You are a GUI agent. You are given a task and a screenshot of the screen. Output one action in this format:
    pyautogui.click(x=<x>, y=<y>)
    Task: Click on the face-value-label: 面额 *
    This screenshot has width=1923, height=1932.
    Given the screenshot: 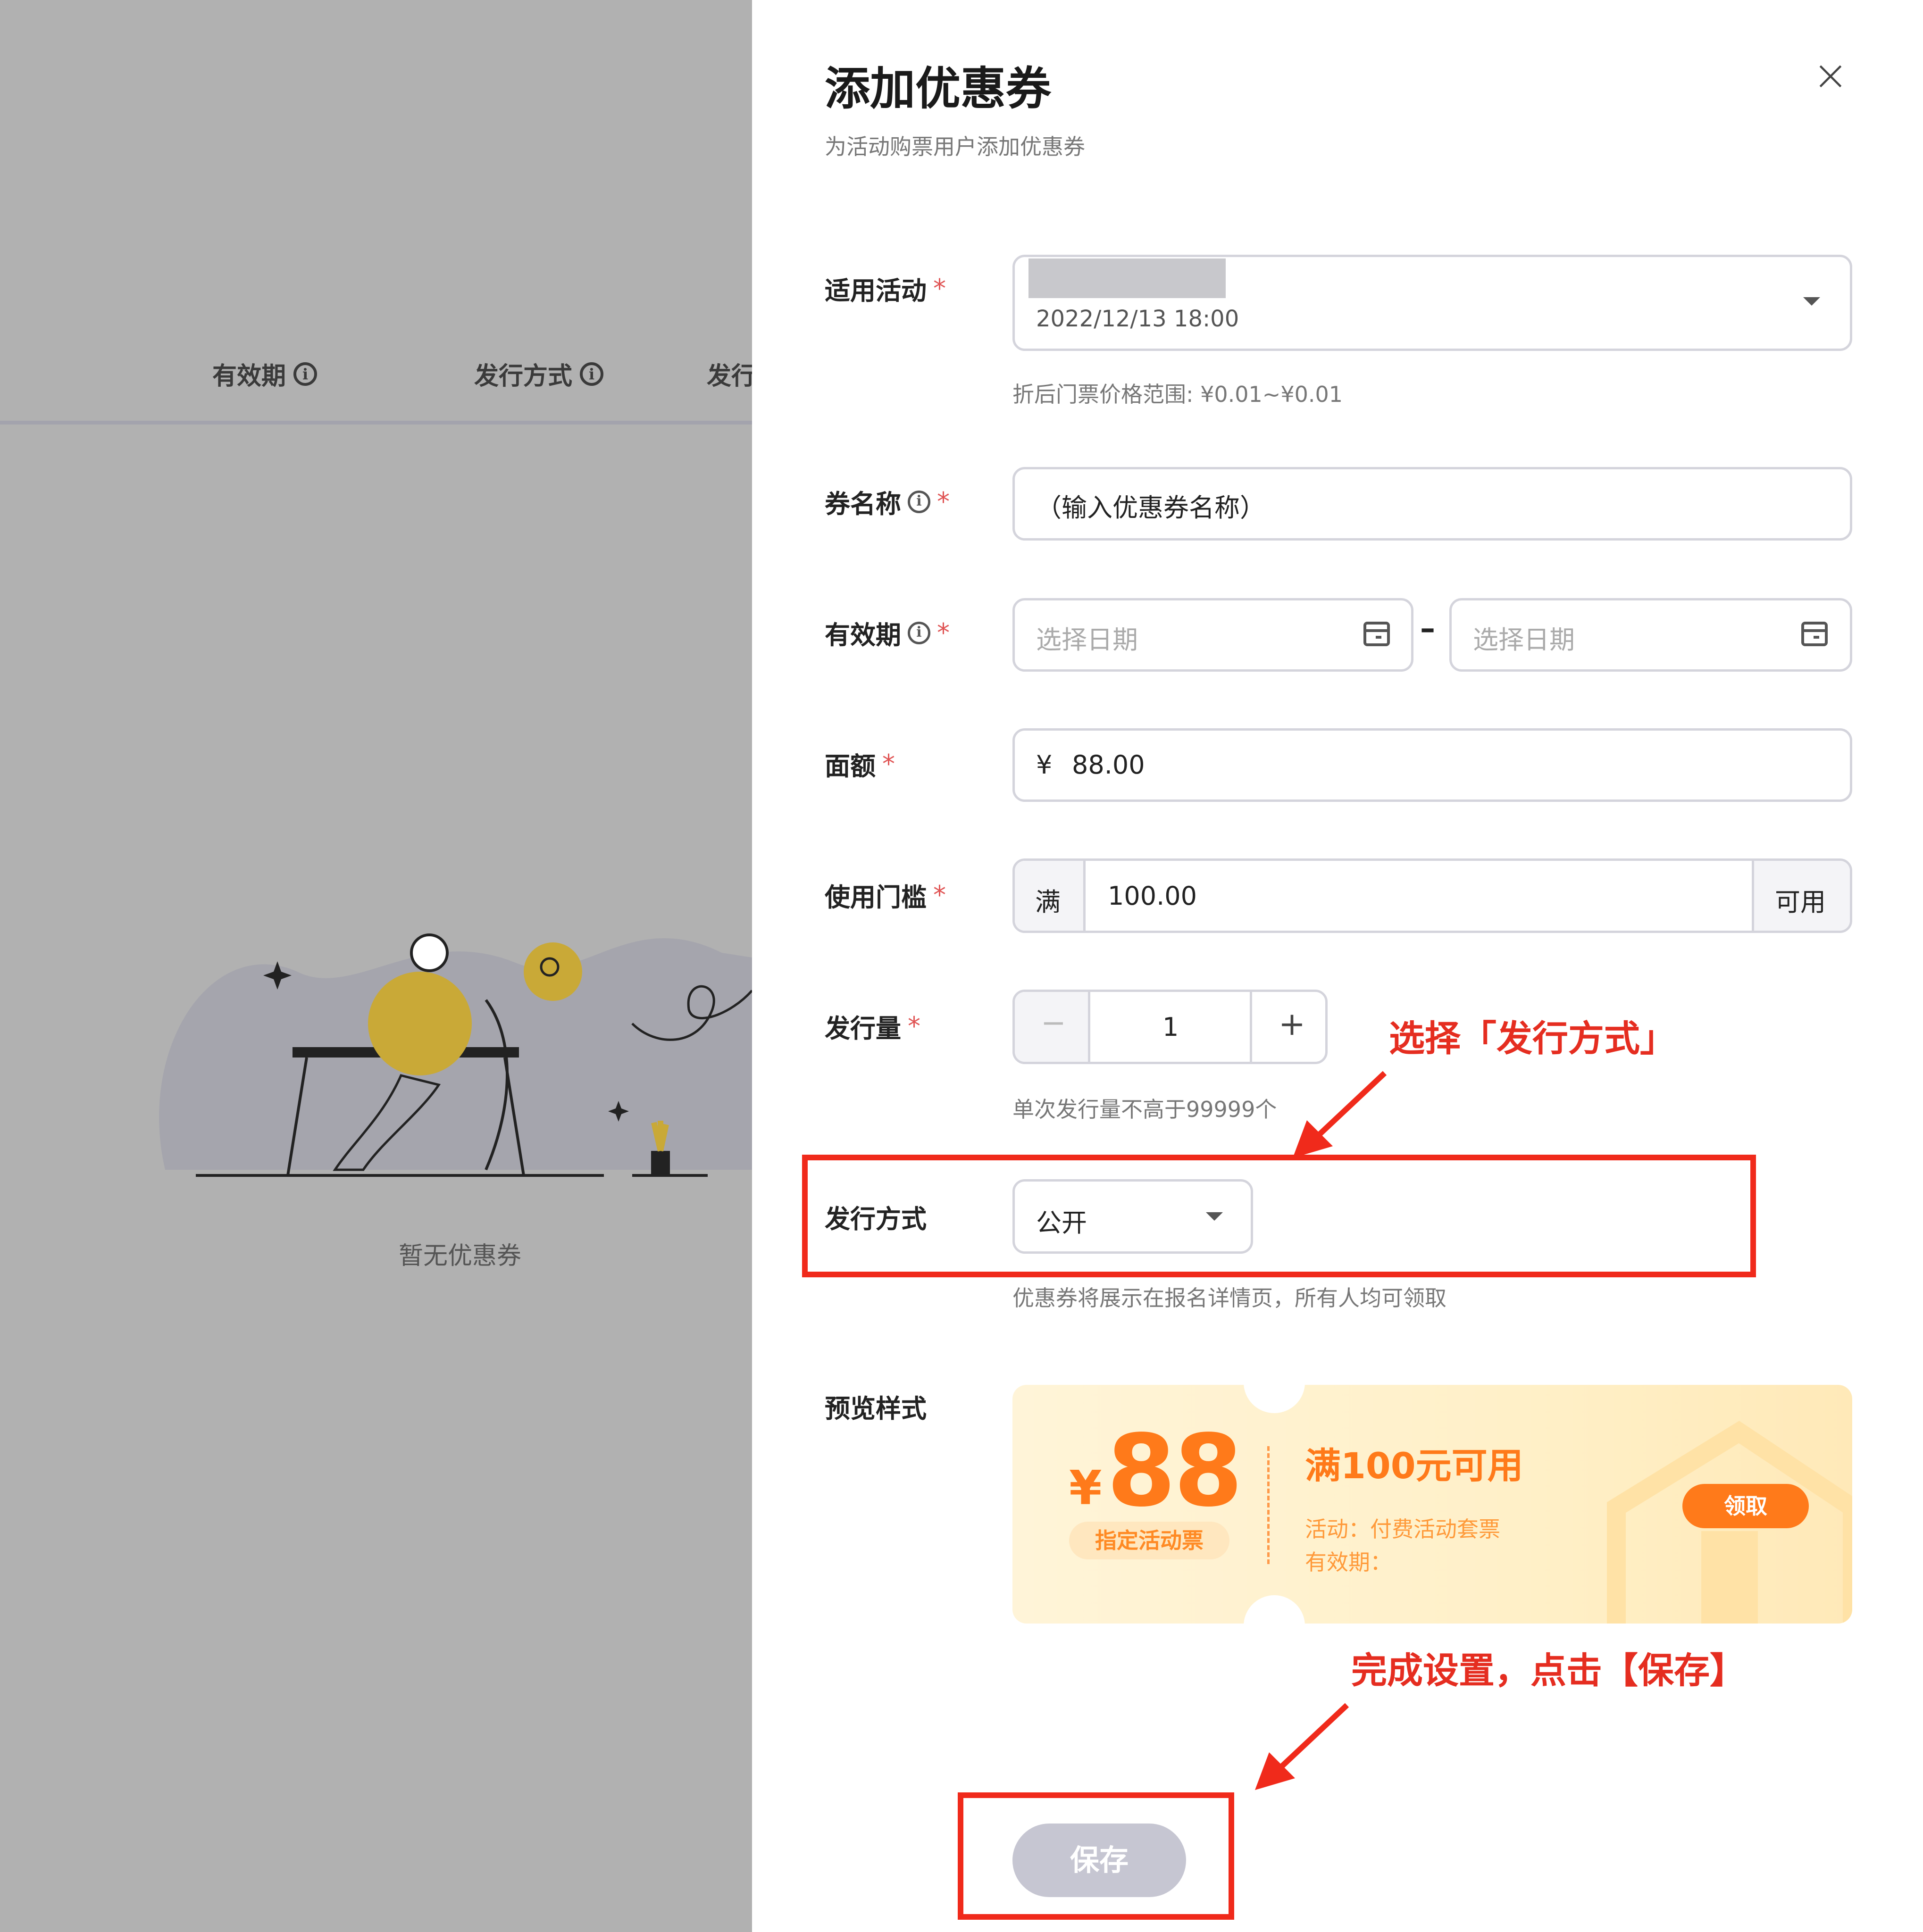 What is the action you would take?
    pyautogui.click(x=860, y=764)
    